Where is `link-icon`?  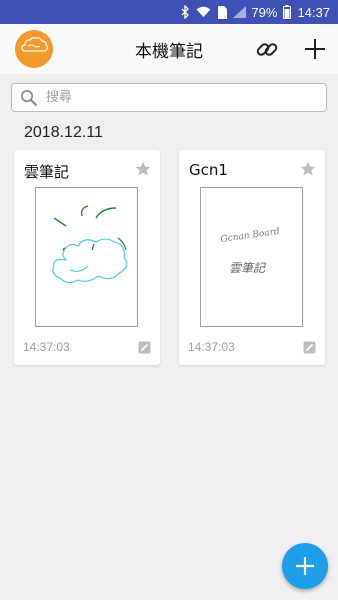
link-icon is located at coordinates (267, 49).